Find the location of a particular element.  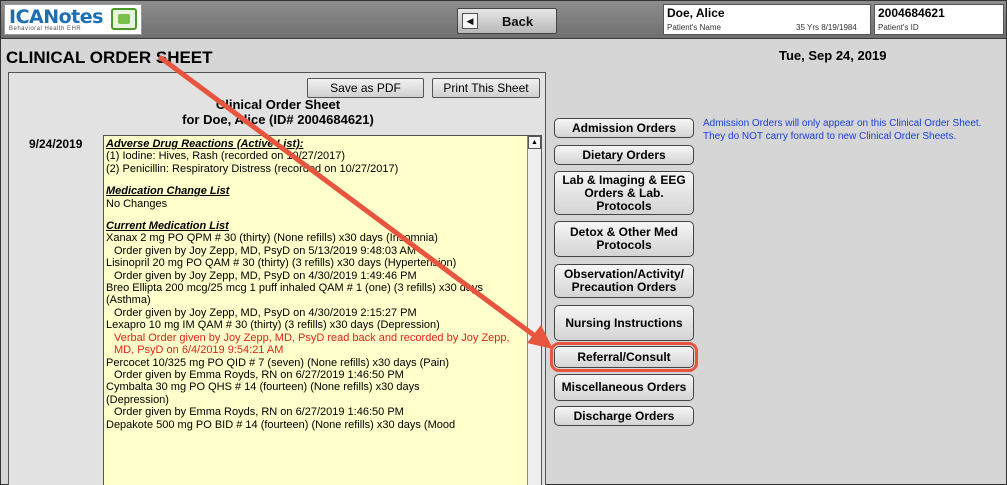

current-date: Tue, Sep 24, 2019 is located at coordinates (833, 55).